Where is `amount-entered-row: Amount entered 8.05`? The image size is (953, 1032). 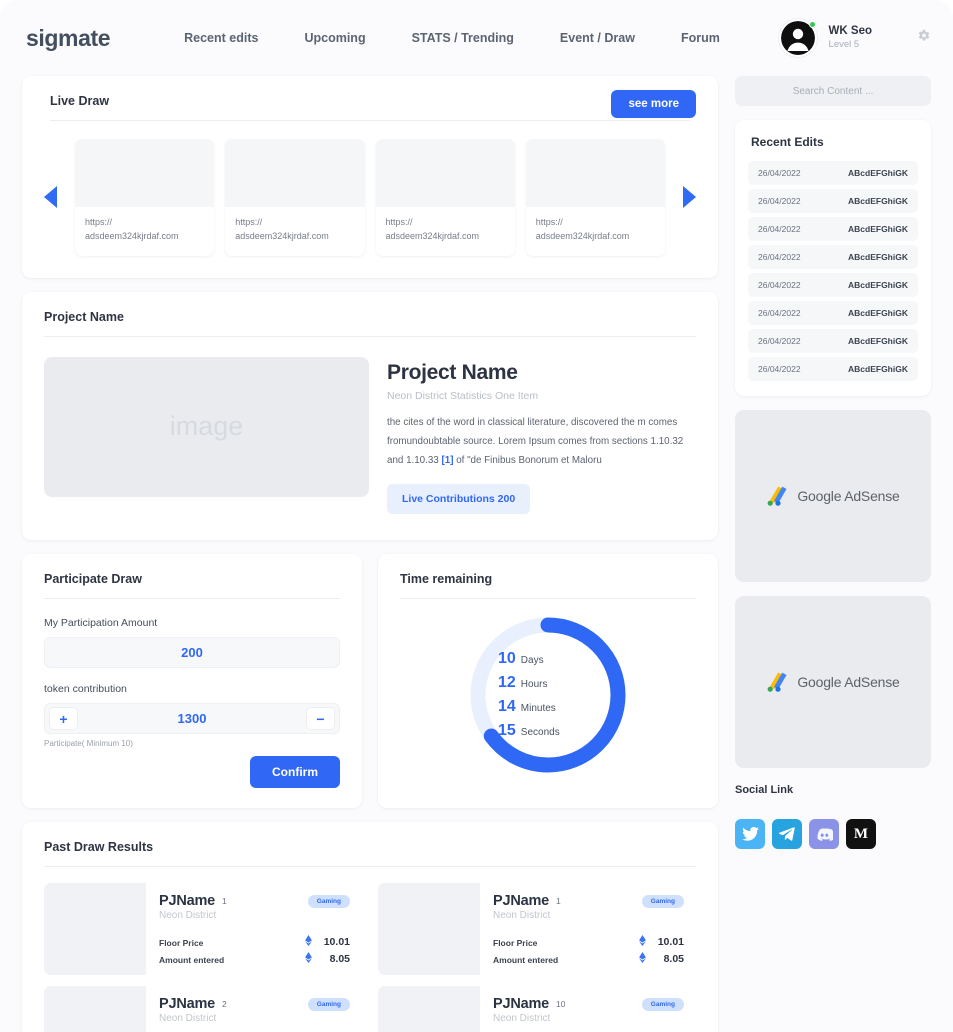
amount-entered-row: Amount entered 8.05 is located at coordinates (254, 959).